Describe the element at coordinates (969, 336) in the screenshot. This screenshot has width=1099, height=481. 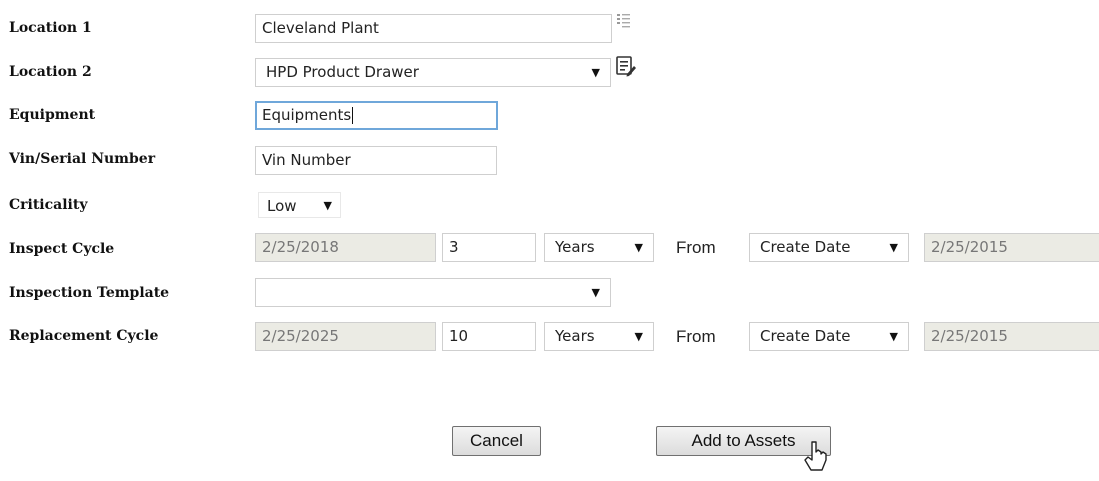
I see `replacement-from-date-value: 2/25/2015` at that location.